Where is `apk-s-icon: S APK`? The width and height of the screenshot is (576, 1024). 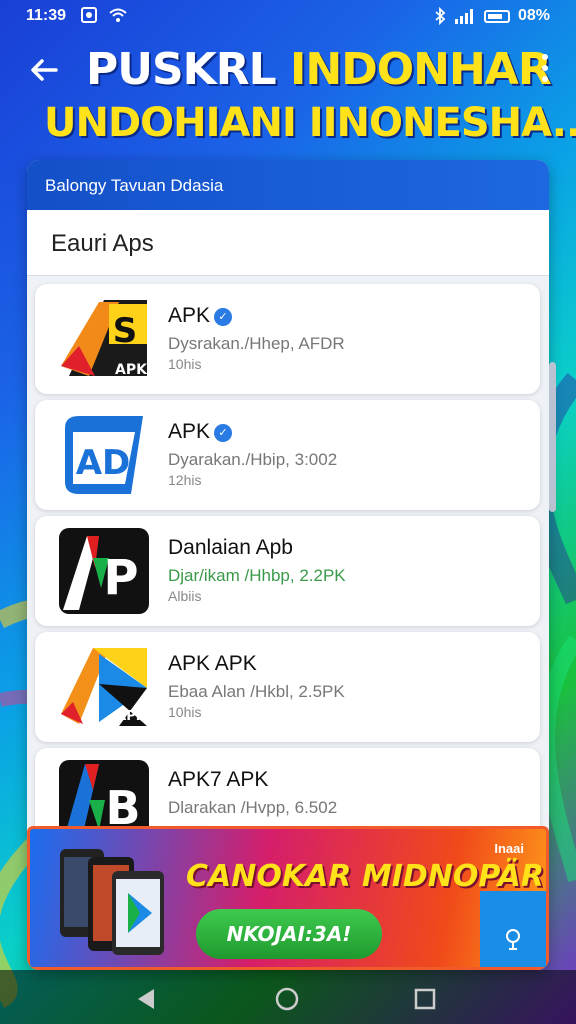 apk-s-icon: S APK is located at coordinates (104, 339).